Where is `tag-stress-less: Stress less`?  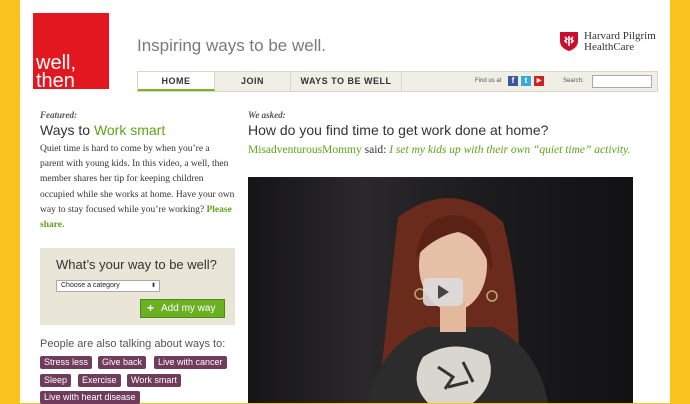 tag-stress-less: Stress less is located at coordinates (66, 362).